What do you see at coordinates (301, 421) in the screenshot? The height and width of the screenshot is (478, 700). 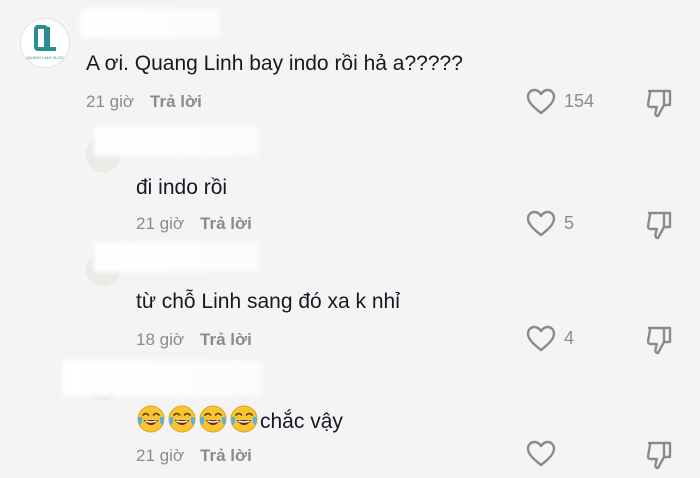 I see `comment-text-body: chắc vậy` at bounding box center [301, 421].